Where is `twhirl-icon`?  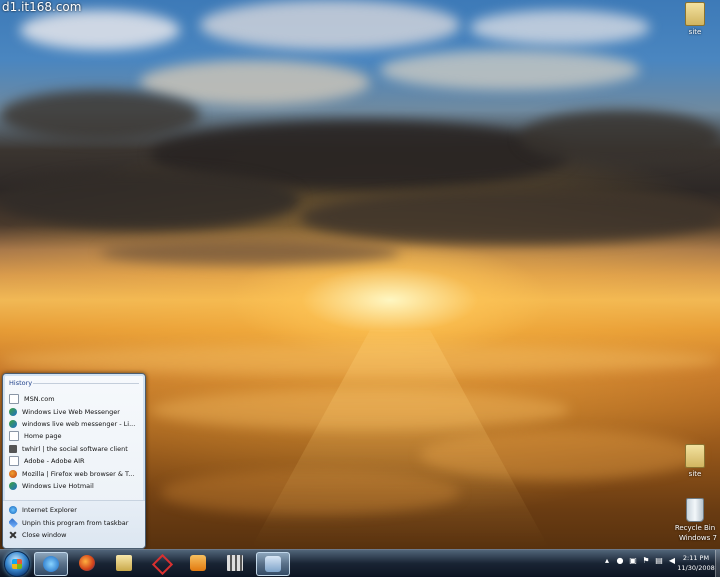 twhirl-icon is located at coordinates (13, 448).